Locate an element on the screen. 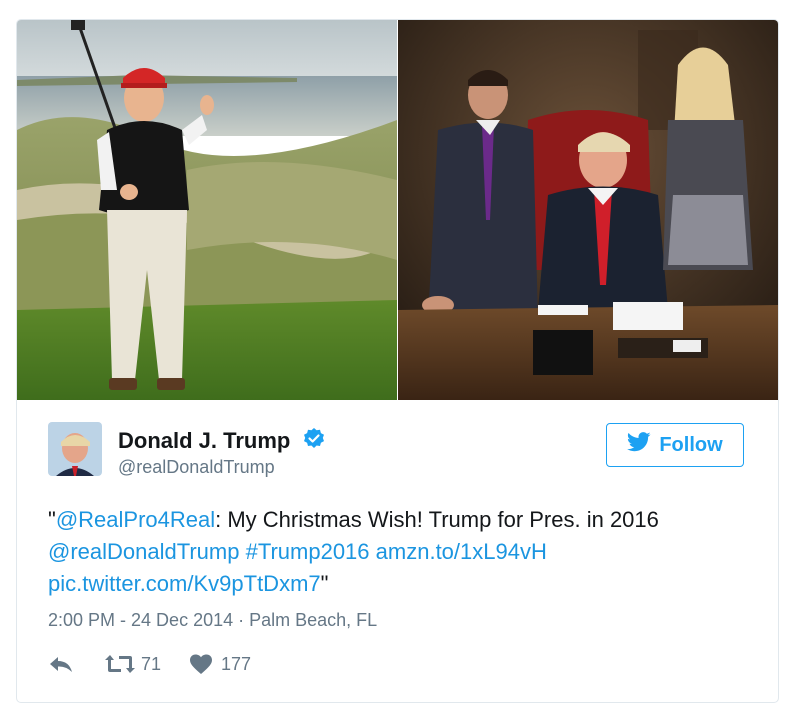 The image size is (799, 726). hashtag-trump2016: #Trump2016 is located at coordinates (308, 551).